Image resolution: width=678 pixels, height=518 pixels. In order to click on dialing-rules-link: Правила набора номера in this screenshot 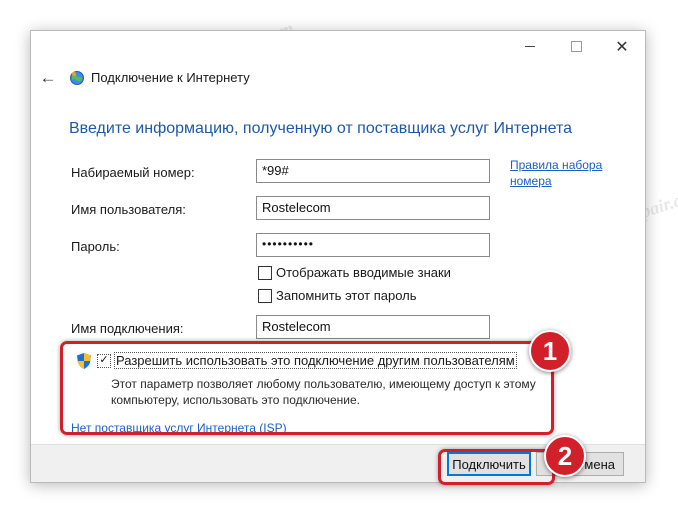, I will do `click(565, 173)`.